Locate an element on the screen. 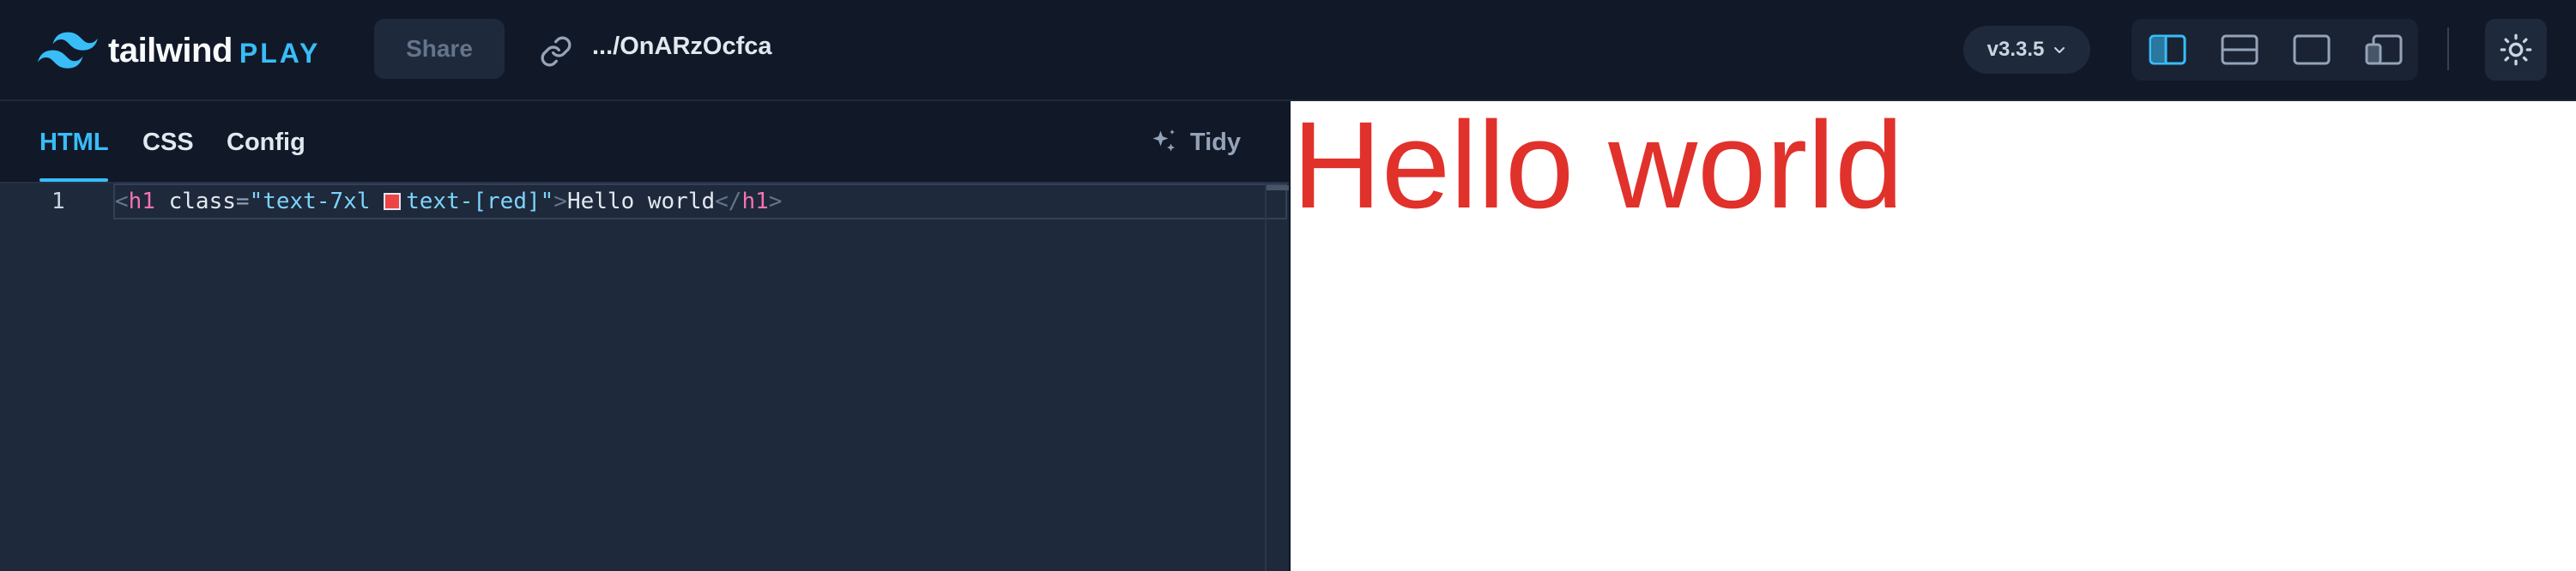 The image size is (2576, 571). brand-suffix: PLAY is located at coordinates (280, 53).